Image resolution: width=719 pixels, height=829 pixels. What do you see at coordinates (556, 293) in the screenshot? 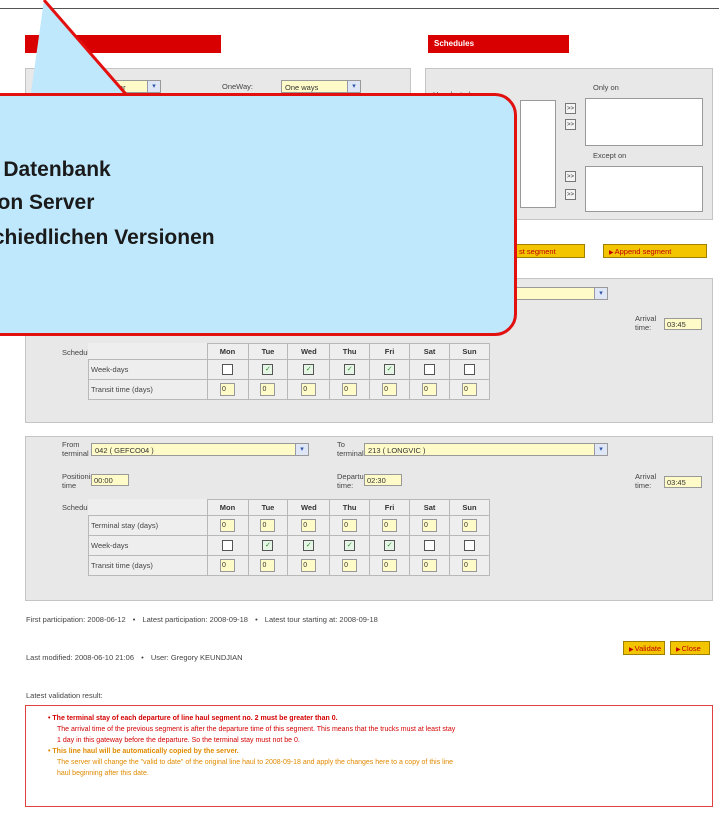
I see `segment-1-to-terminal-select: ▾` at bounding box center [556, 293].